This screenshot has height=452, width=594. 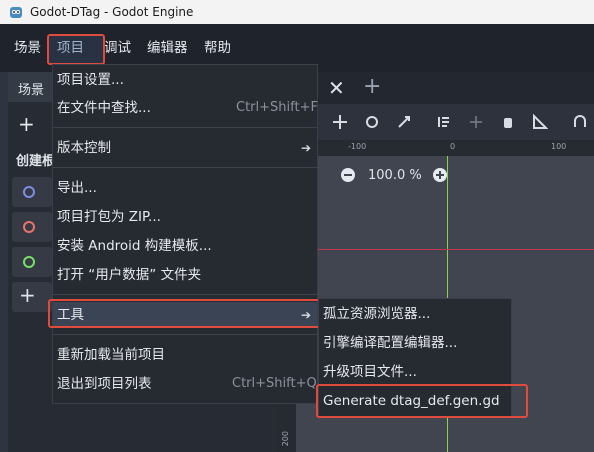 What do you see at coordinates (27, 48) in the screenshot?
I see `menu-scene: 场景` at bounding box center [27, 48].